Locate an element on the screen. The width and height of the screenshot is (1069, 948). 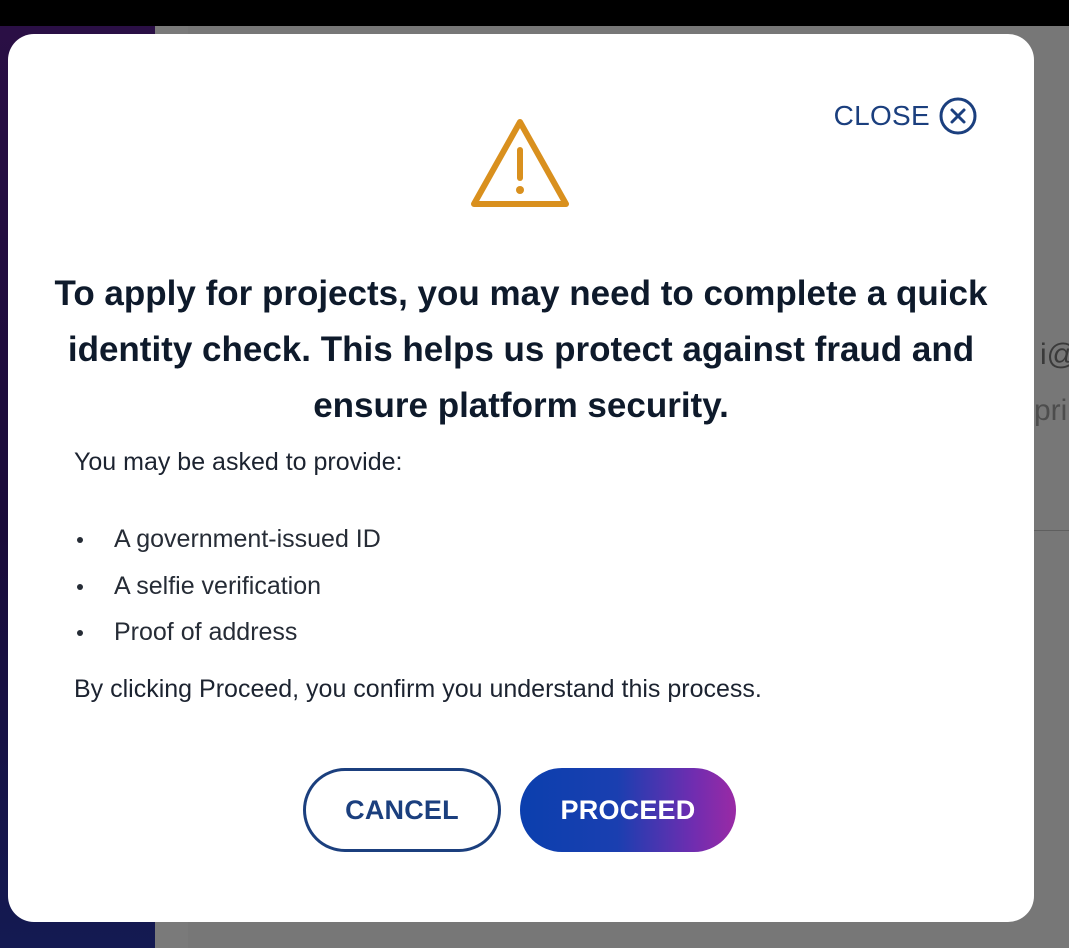
proceed-button: PROCEED is located at coordinates (628, 810).